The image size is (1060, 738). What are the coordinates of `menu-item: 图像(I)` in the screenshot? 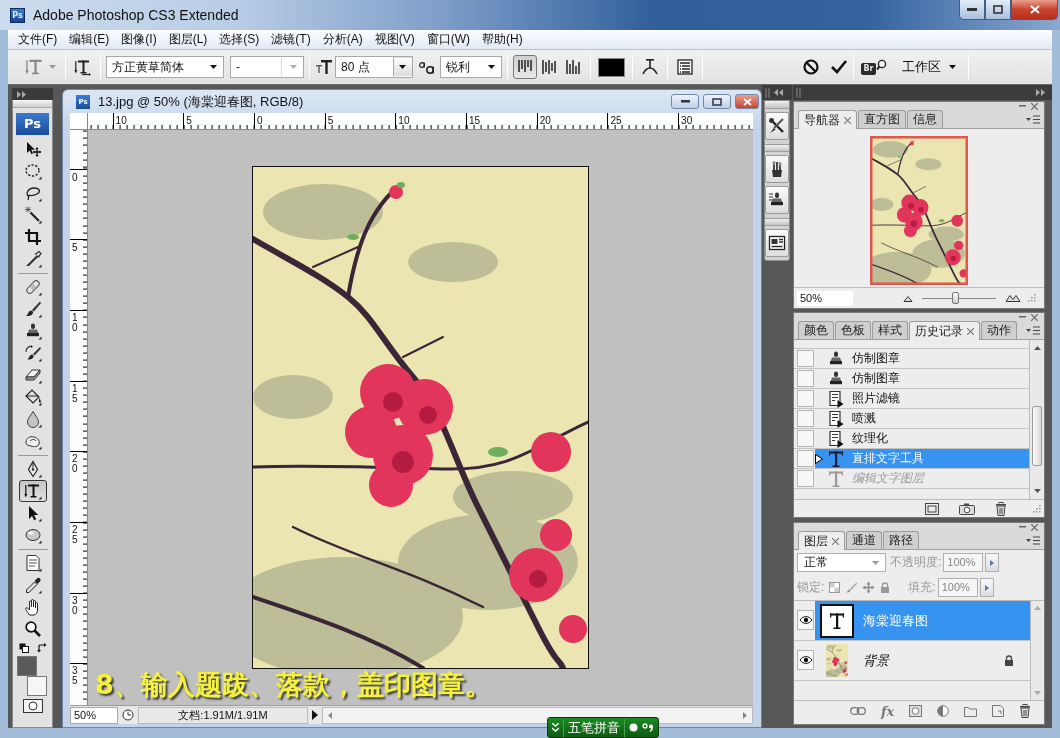 It's located at (139, 39).